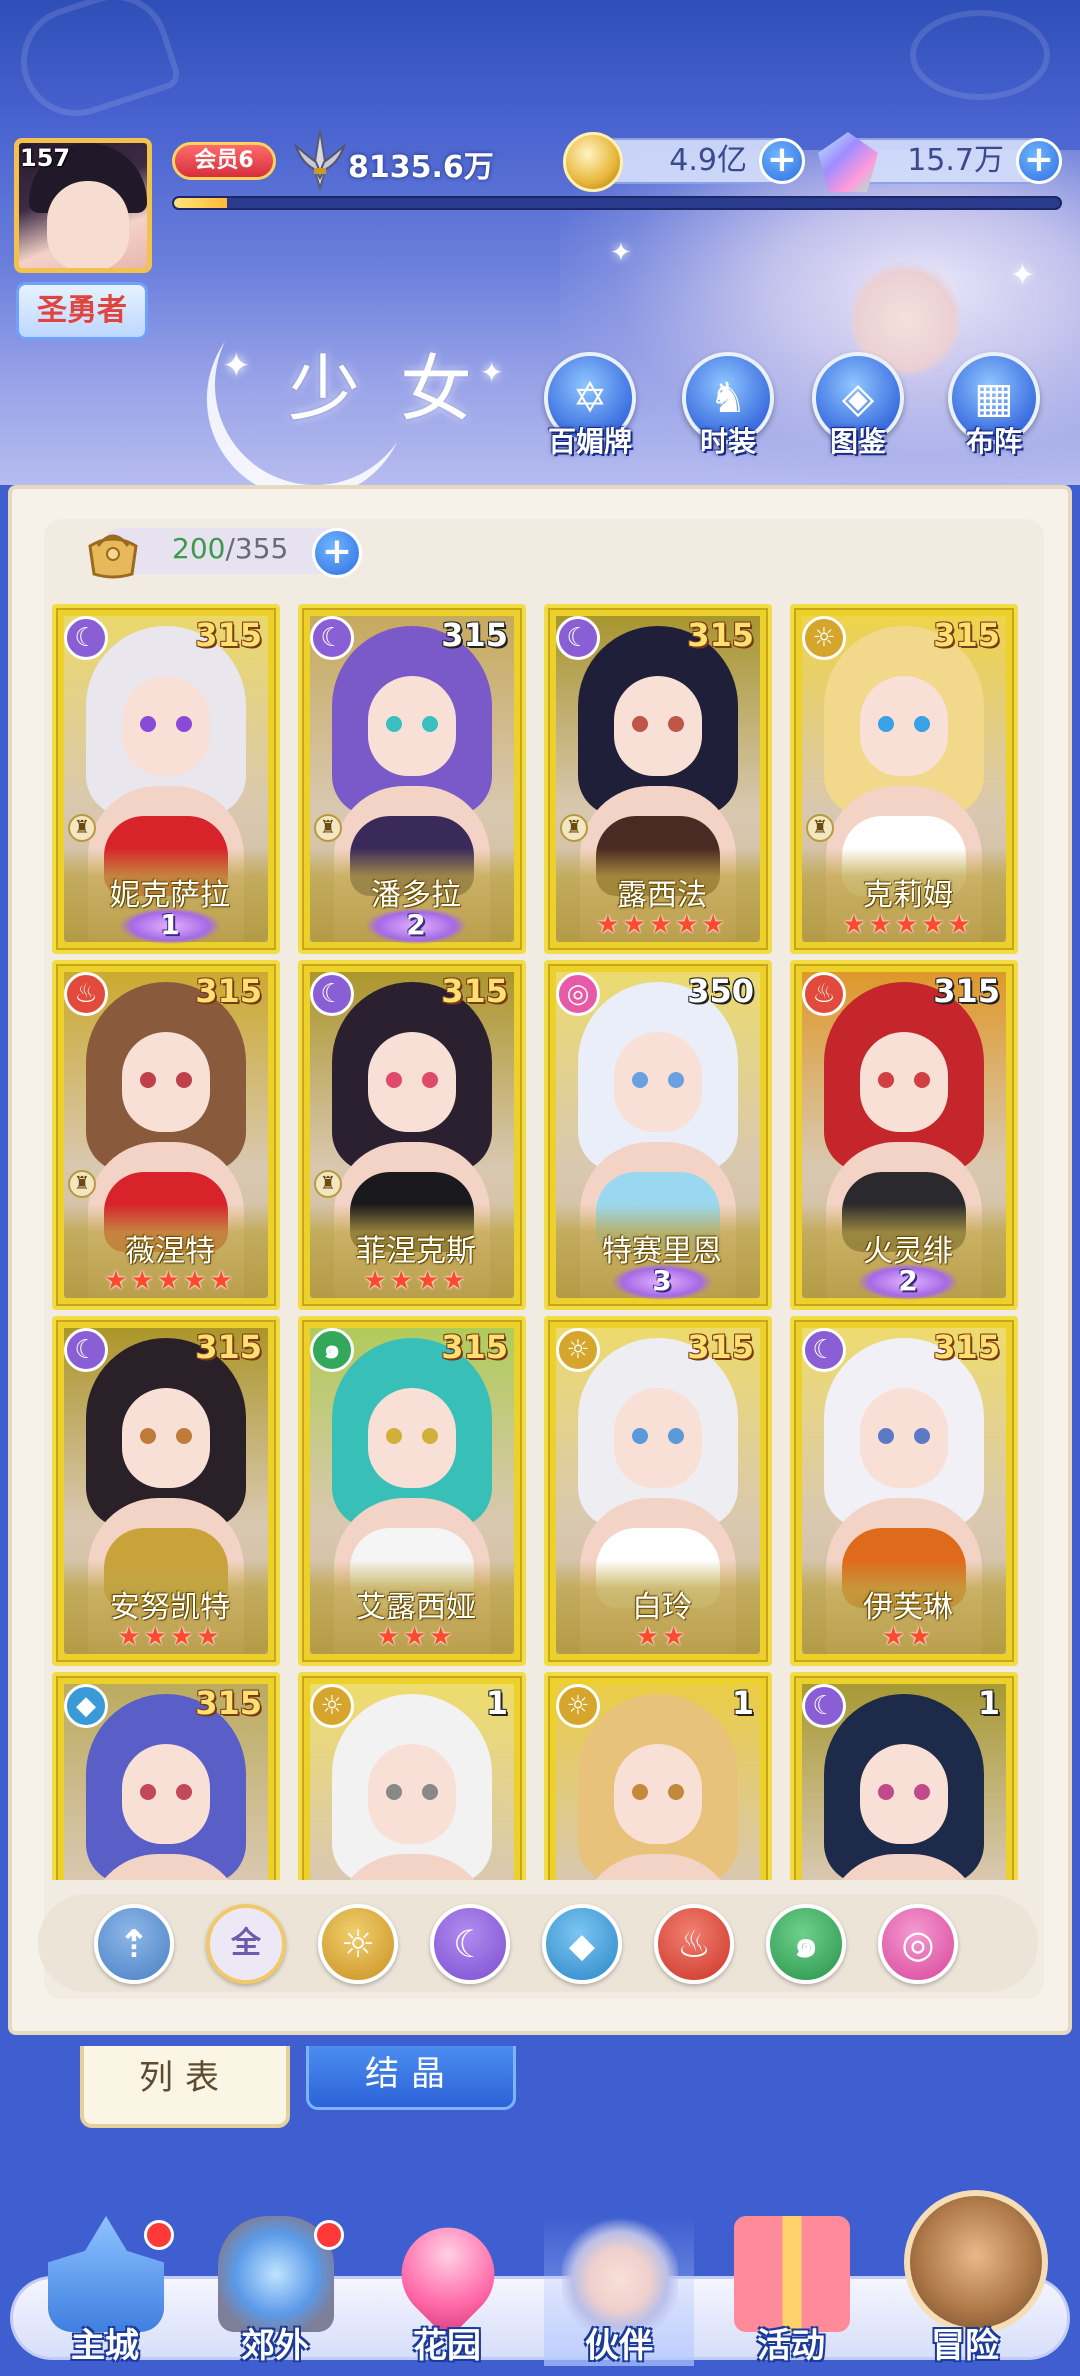 The height and width of the screenshot is (2376, 1080). What do you see at coordinates (170, 924) in the screenshot?
I see `wing-rank-value: 1` at bounding box center [170, 924].